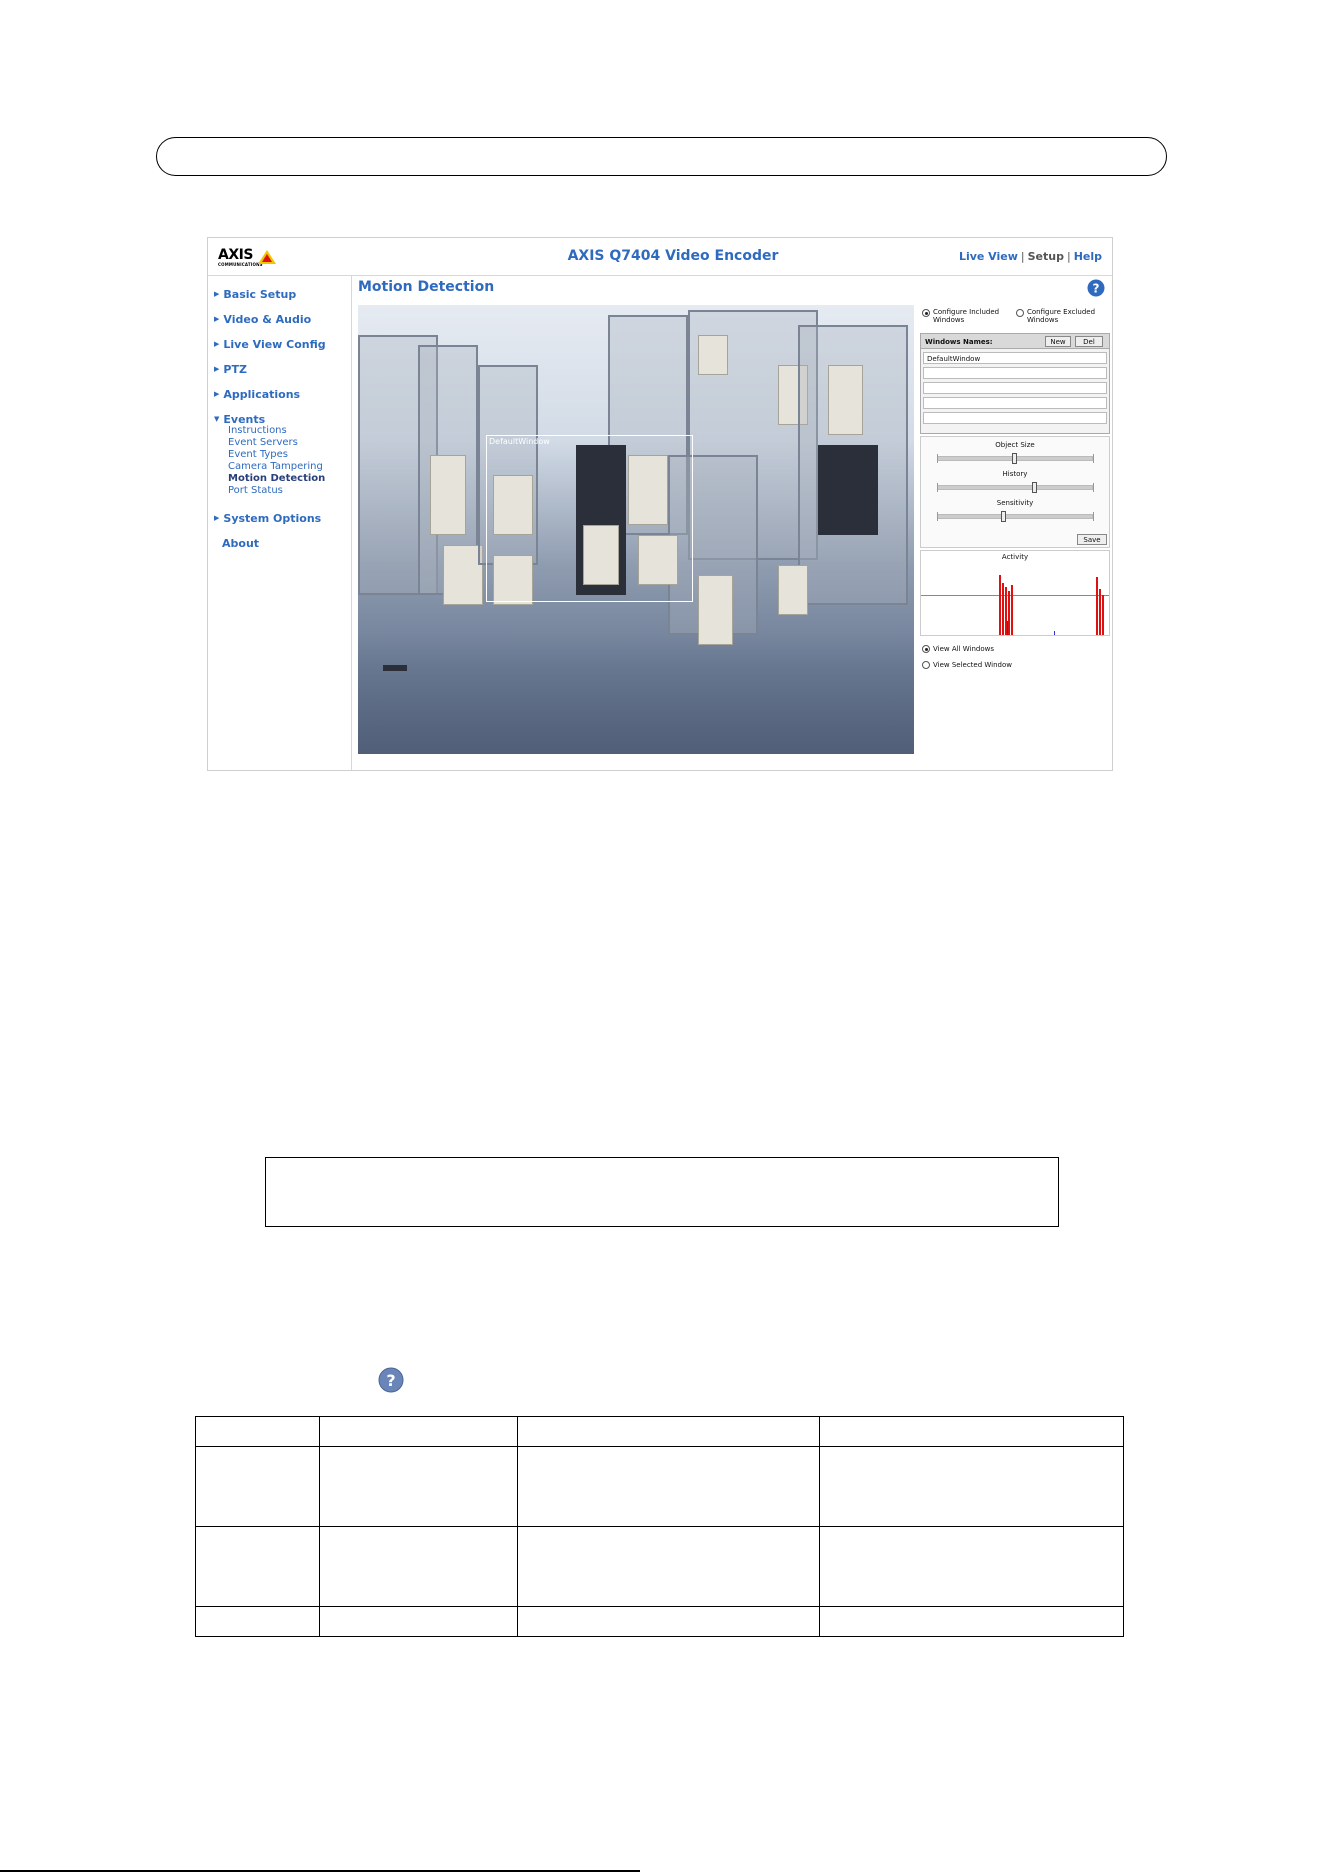  Describe the element at coordinates (255, 491) in the screenshot. I see `sidebar-subitem-port-status: Port Status` at that location.